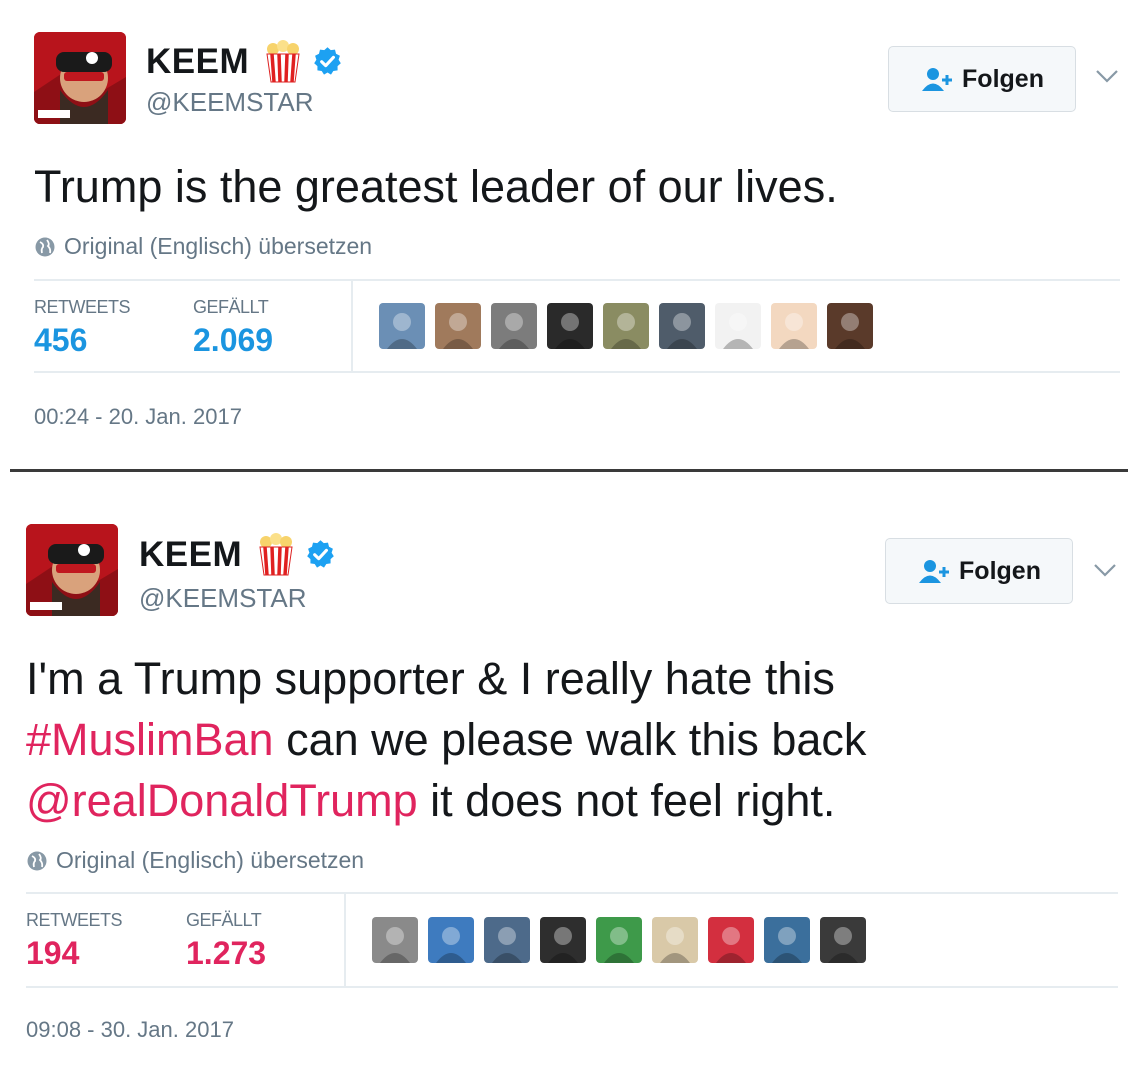  I want to click on likes-count: 1.273, so click(226, 953).